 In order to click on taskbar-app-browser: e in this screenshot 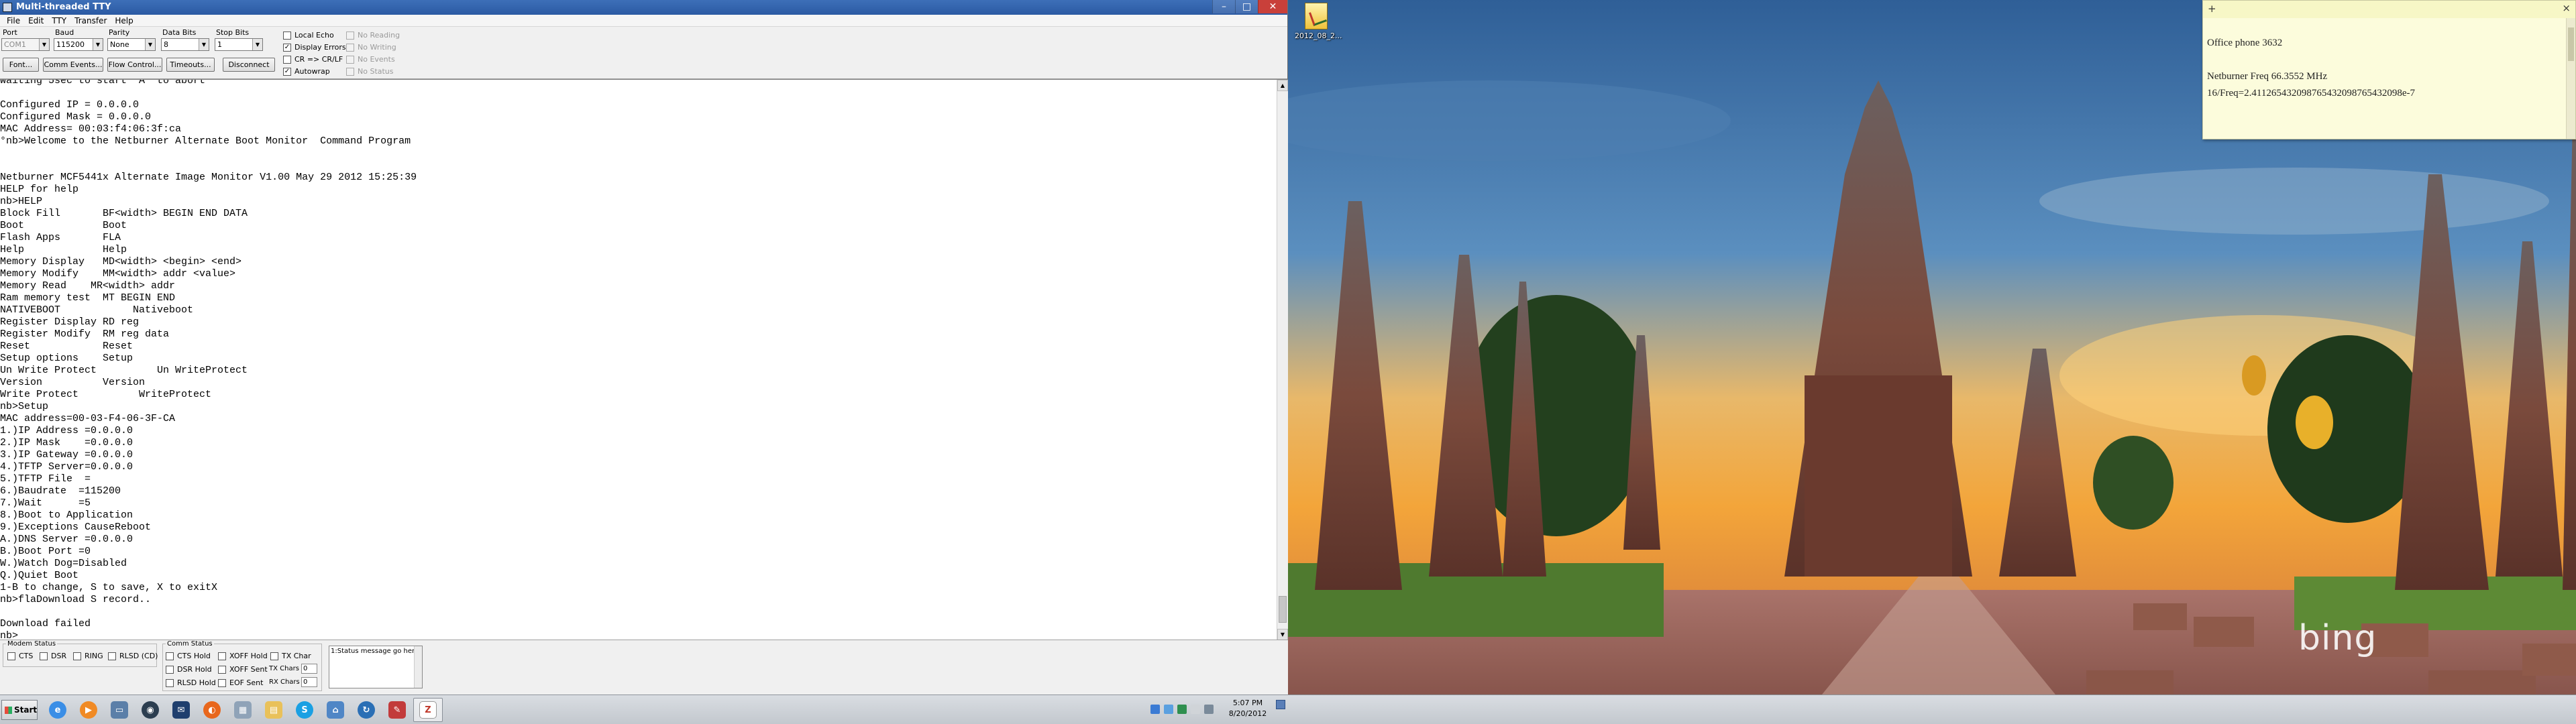, I will do `click(57, 710)`.